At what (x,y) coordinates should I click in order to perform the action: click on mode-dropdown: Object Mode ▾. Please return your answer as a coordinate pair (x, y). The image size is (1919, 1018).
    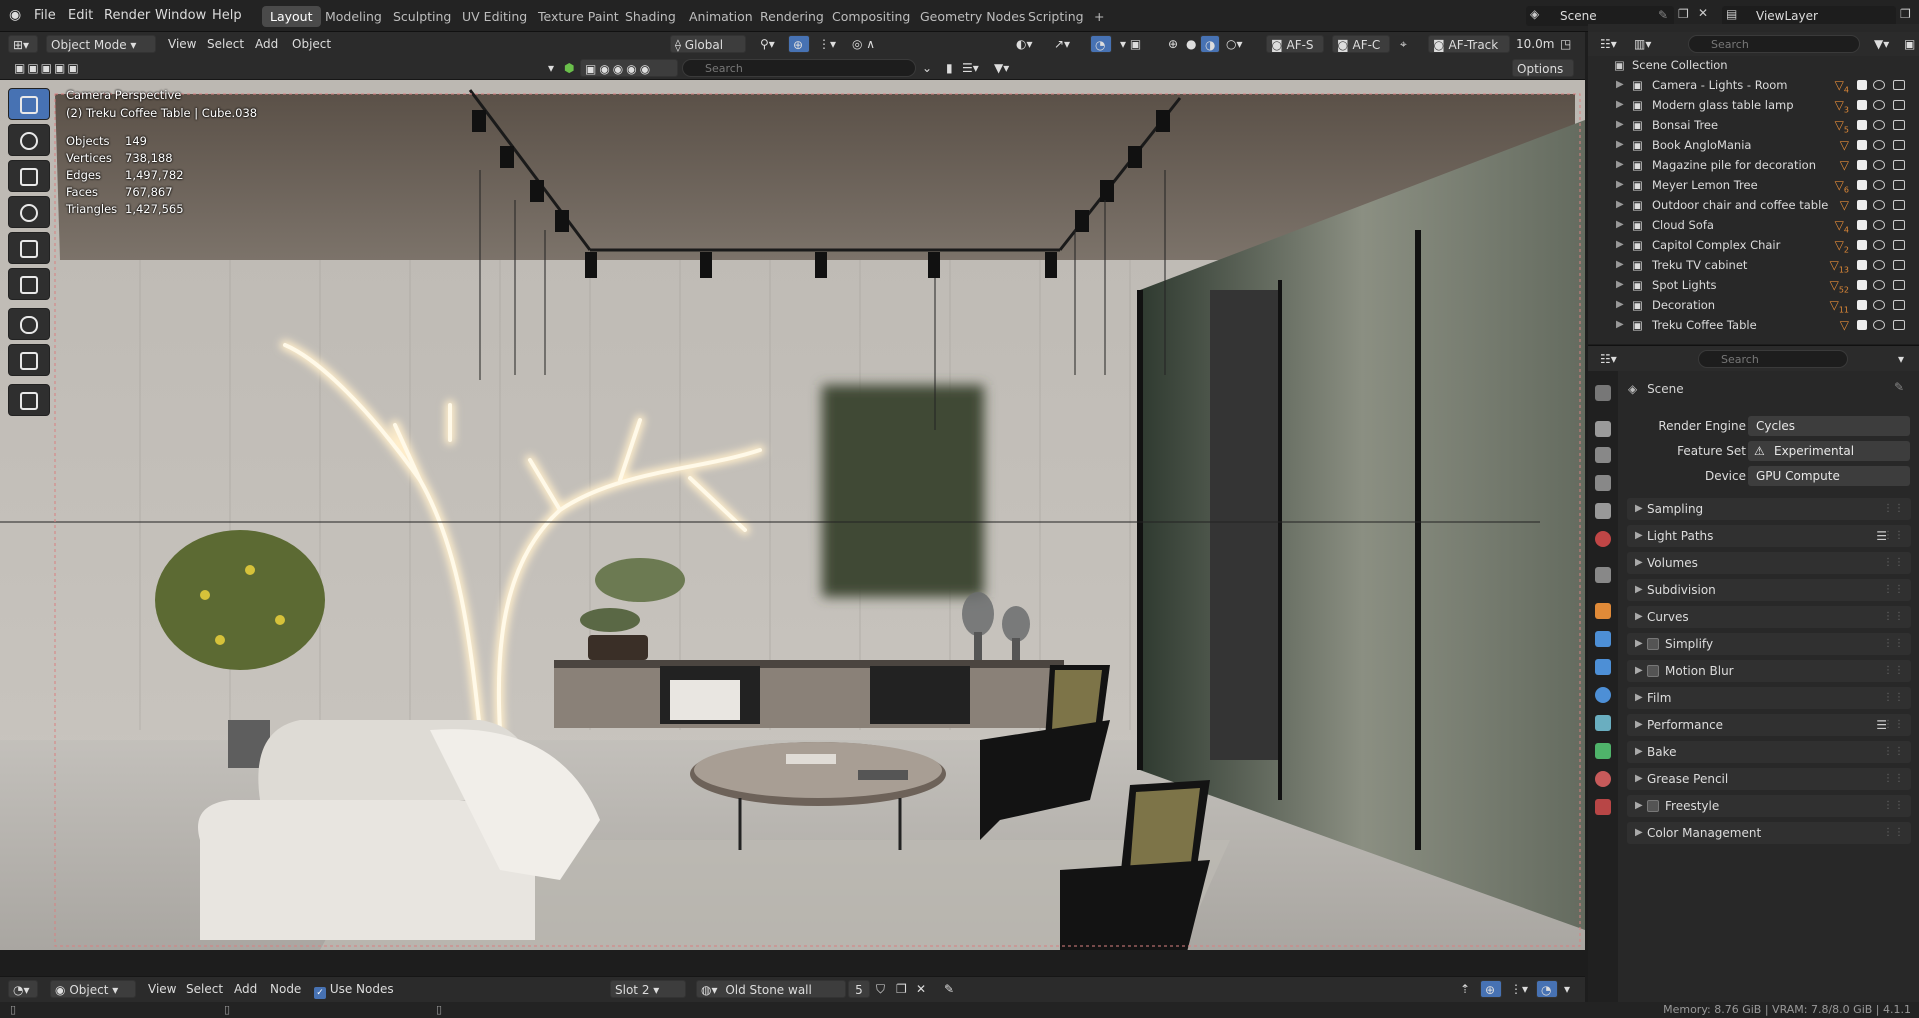
    Looking at the image, I should click on (101, 44).